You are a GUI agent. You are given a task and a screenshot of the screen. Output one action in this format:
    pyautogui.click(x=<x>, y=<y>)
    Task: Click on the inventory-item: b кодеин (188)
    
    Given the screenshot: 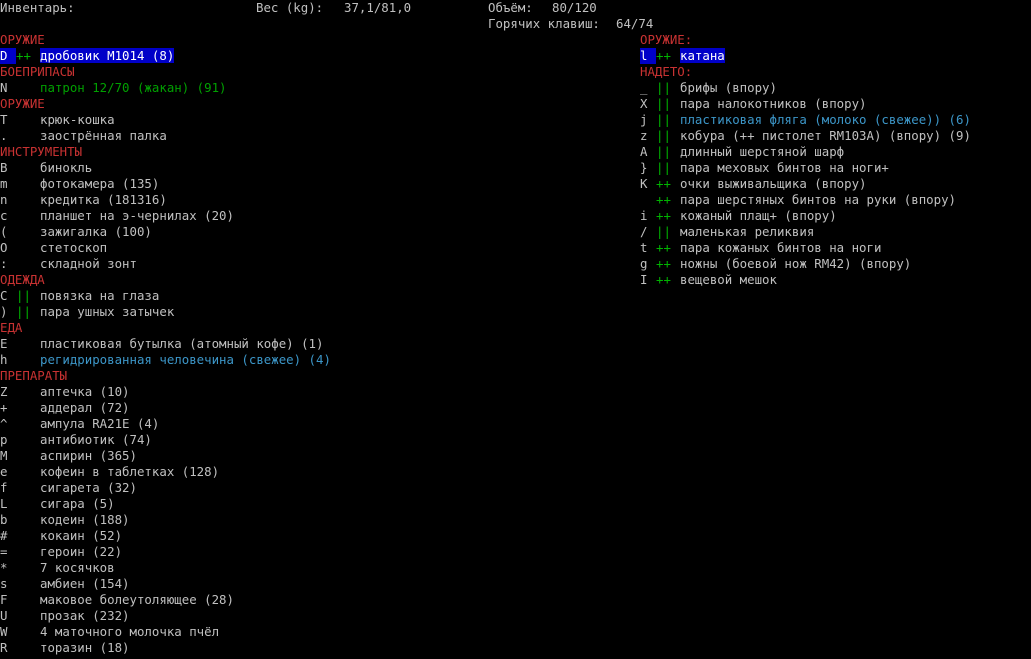 What is the action you would take?
    pyautogui.click(x=300, y=520)
    